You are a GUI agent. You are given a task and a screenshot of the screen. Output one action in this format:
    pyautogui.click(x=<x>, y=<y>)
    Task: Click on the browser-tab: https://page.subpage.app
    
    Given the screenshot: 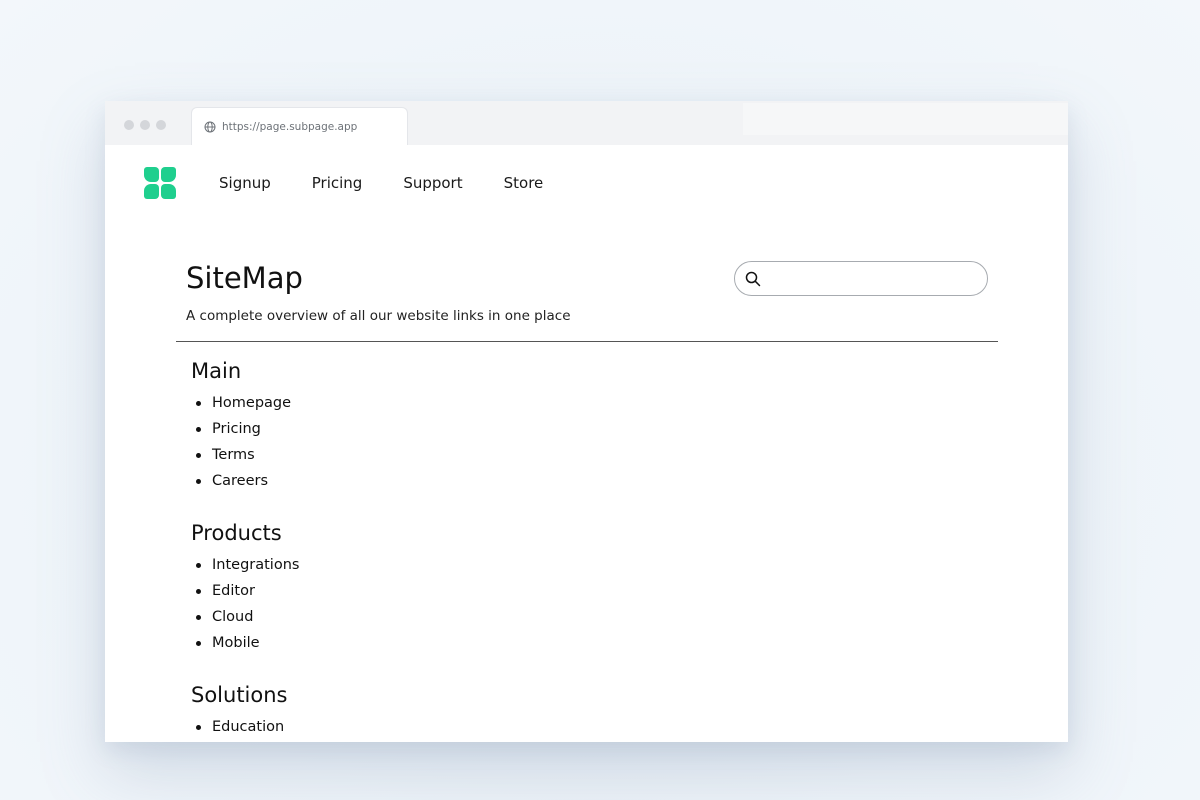 What is the action you would take?
    pyautogui.click(x=299, y=126)
    